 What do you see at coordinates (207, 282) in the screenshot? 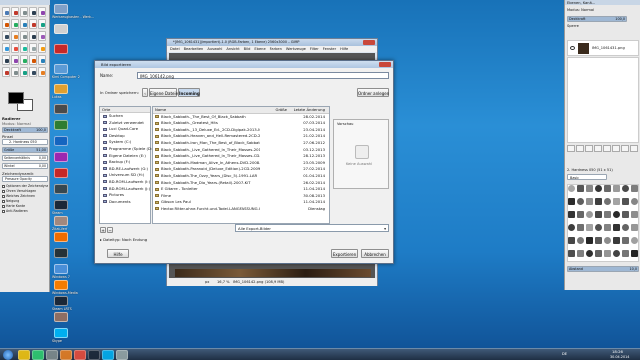
I see `status-unit: px` at bounding box center [207, 282].